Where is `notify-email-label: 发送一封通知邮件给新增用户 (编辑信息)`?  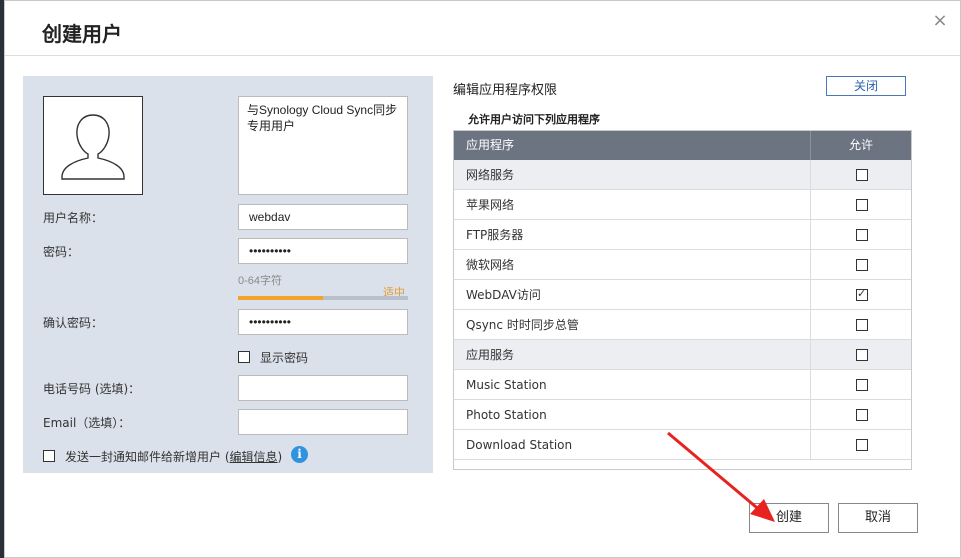 notify-email-label: 发送一封通知邮件给新增用户 (编辑信息) is located at coordinates (173, 456).